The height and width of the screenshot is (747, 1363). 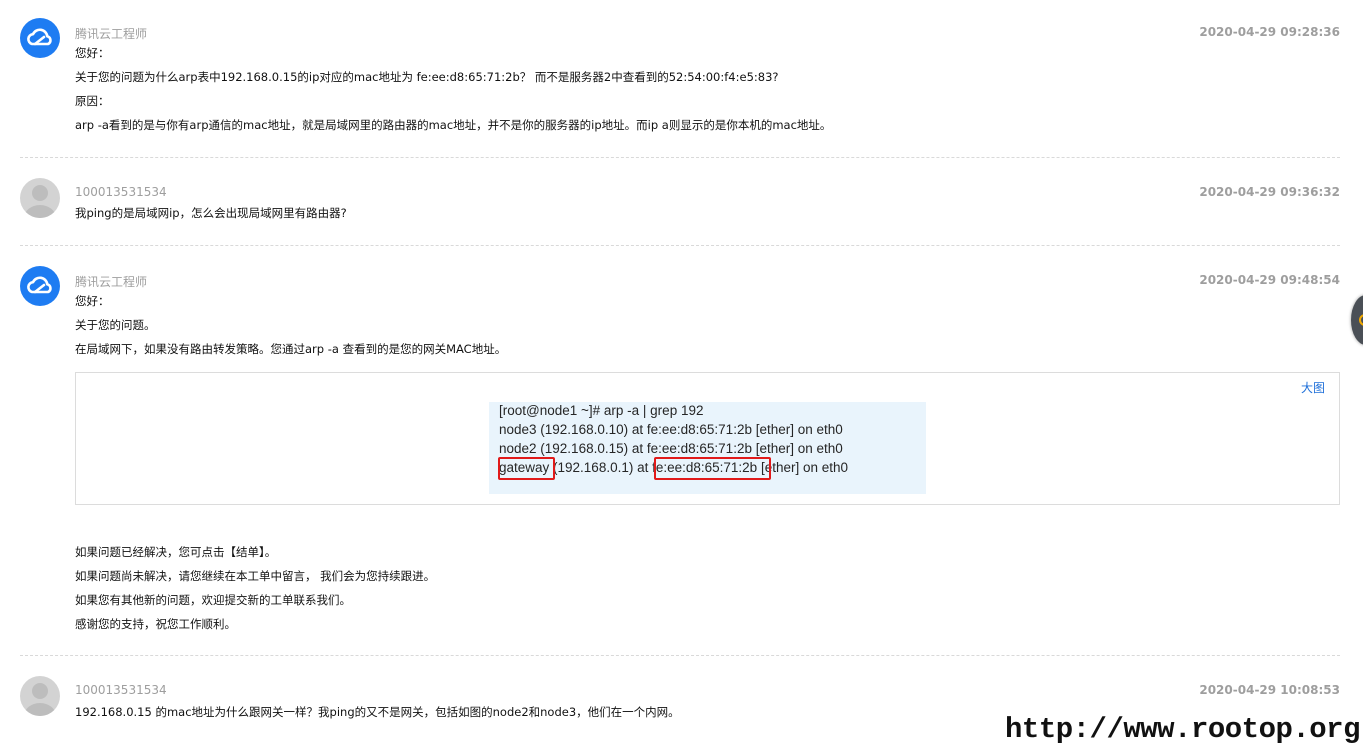 I want to click on mac-highlight-box, so click(x=712, y=468).